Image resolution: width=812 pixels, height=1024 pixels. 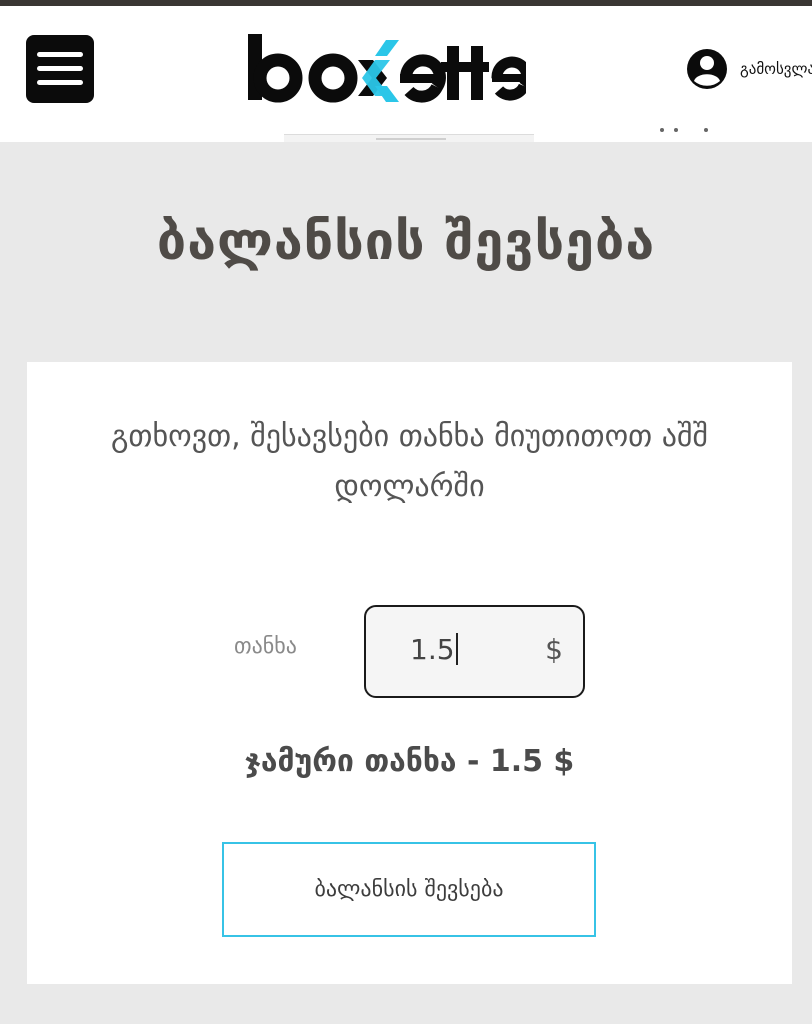 I want to click on logout-button: გამოსვლა, so click(x=749, y=69).